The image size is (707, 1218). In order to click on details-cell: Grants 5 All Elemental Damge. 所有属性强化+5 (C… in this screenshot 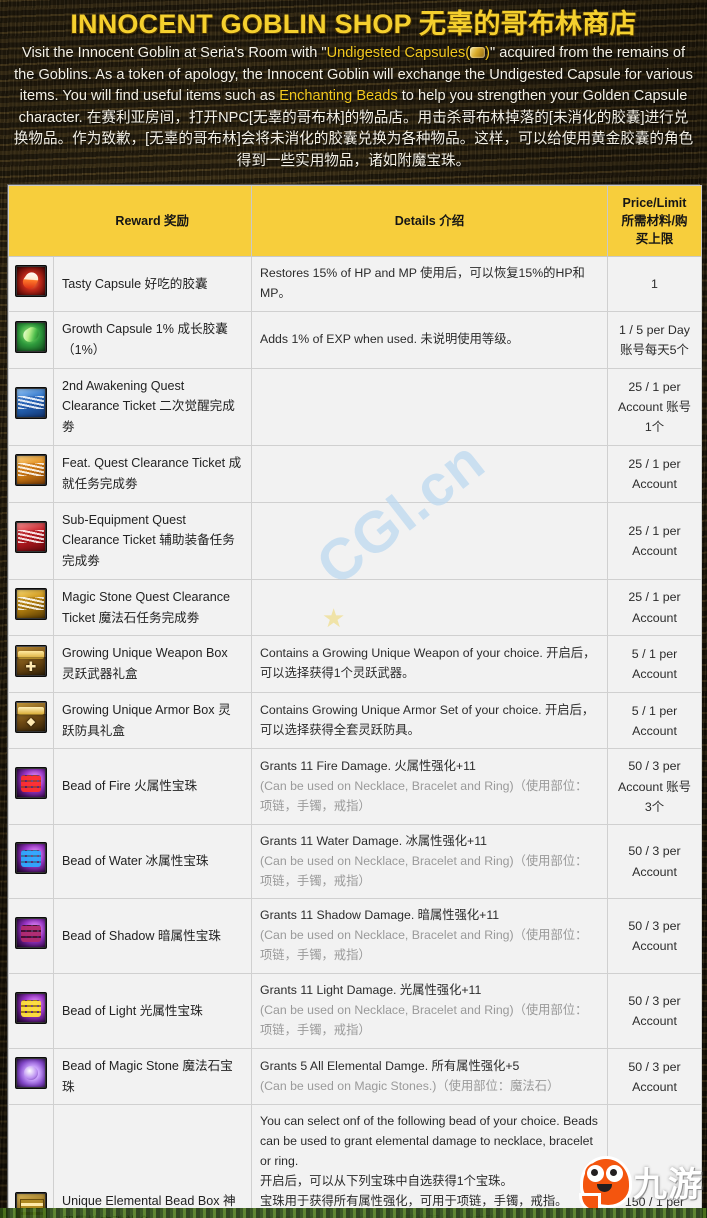, I will do `click(429, 1076)`.